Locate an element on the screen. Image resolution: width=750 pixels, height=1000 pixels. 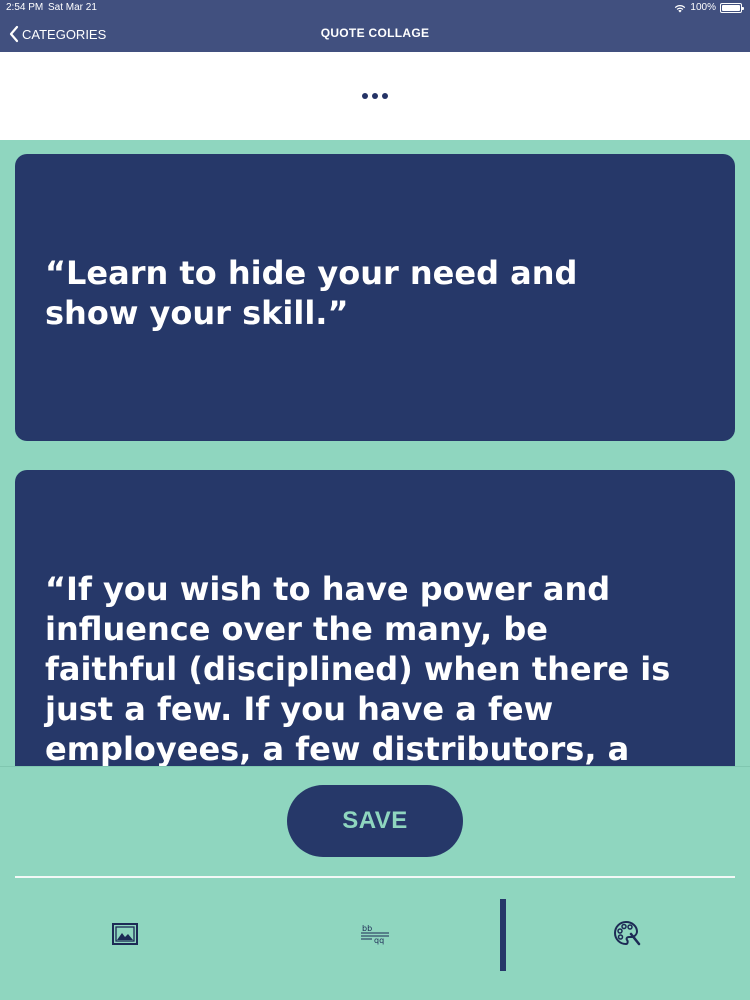
more-options-button is located at coordinates (375, 96).